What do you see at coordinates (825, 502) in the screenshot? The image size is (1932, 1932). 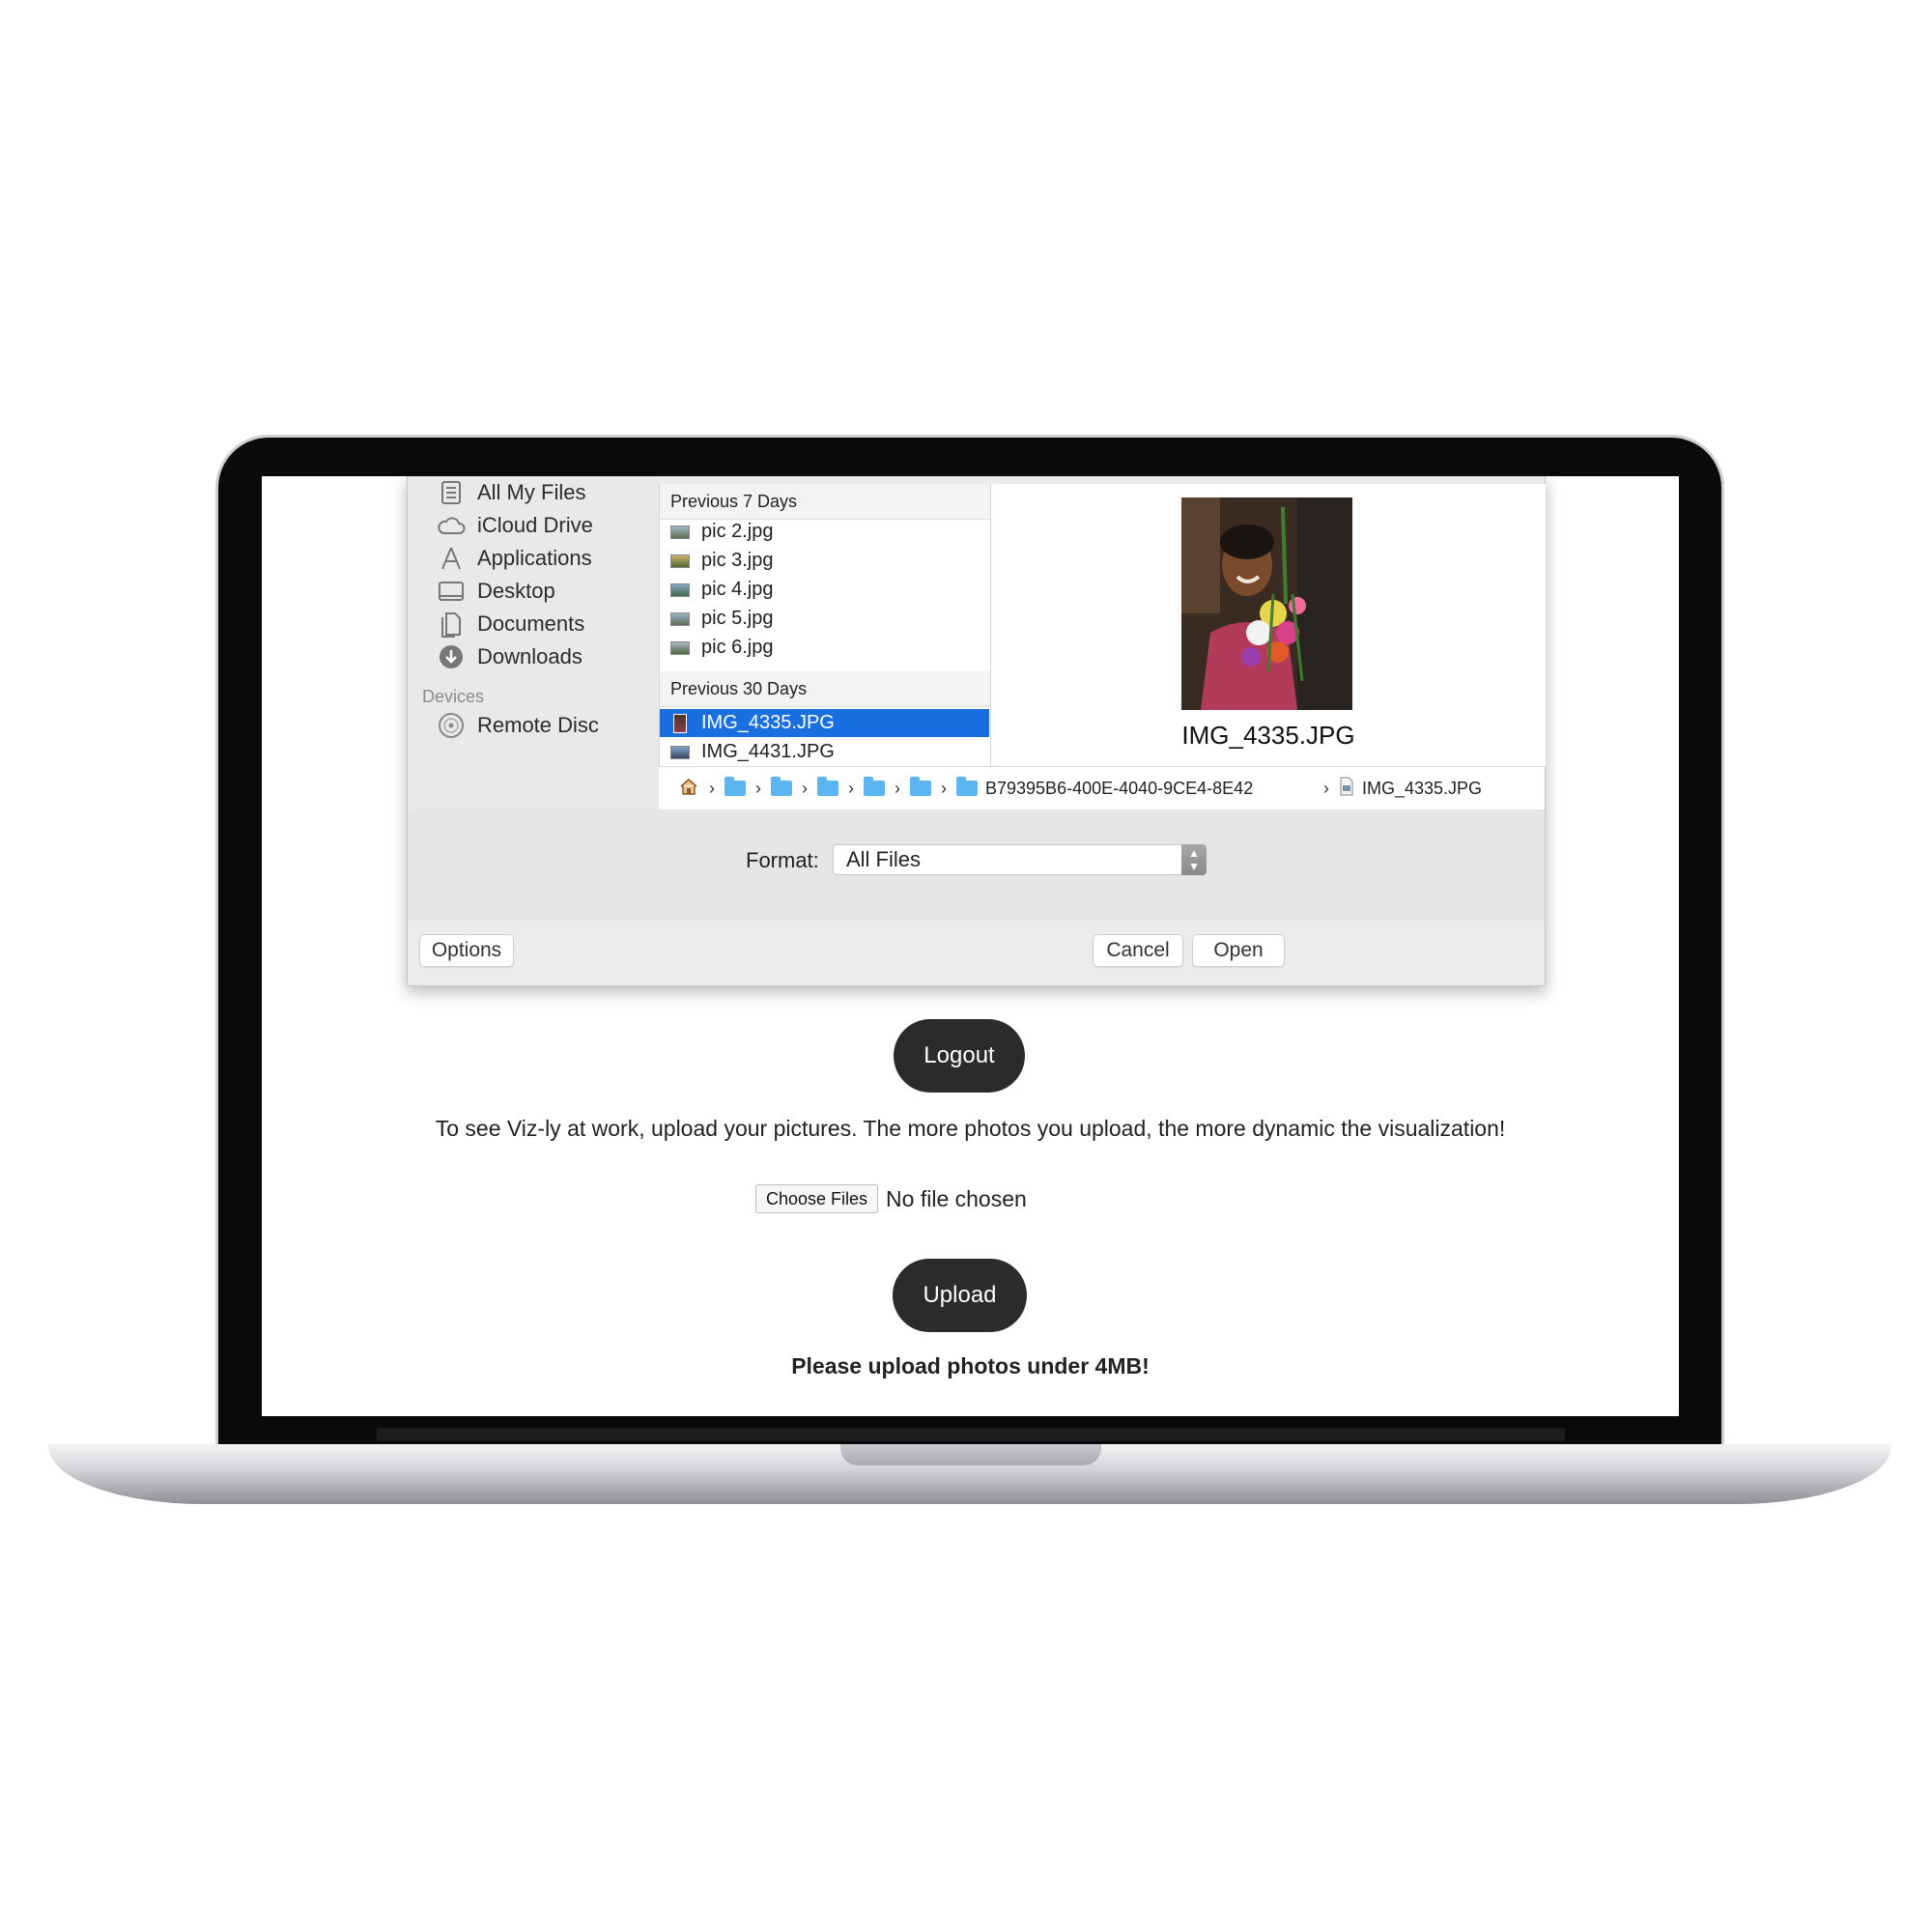 I see `group-heading-previous-7-days: Previous 7 Days` at bounding box center [825, 502].